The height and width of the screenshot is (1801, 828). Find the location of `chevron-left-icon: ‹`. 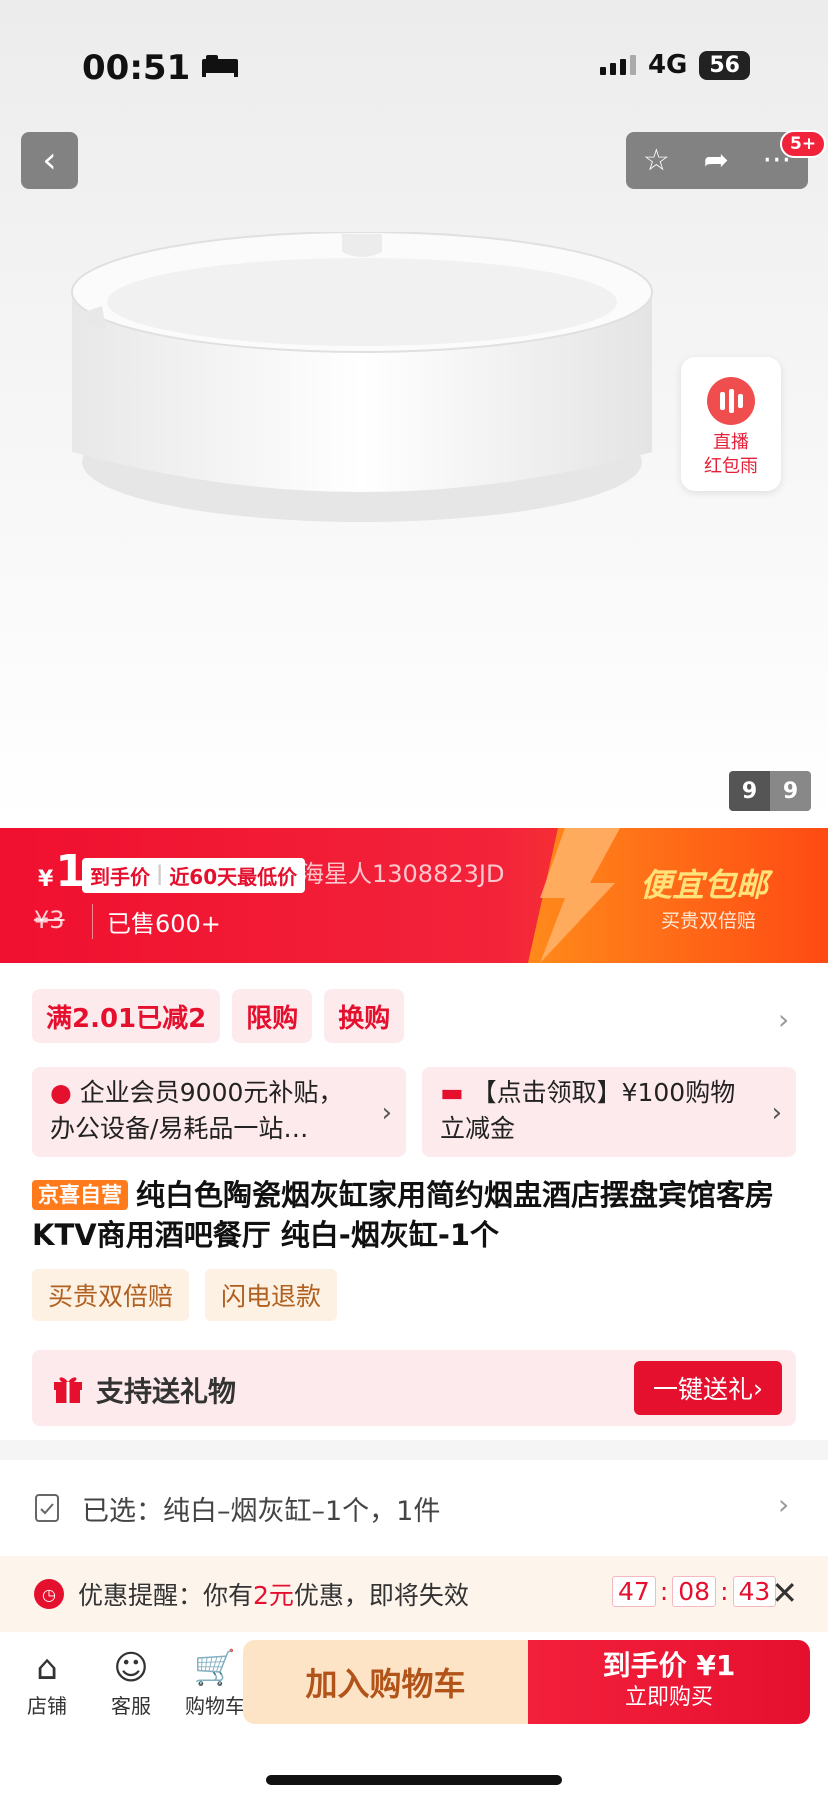

chevron-left-icon: ‹ is located at coordinates (49, 160).